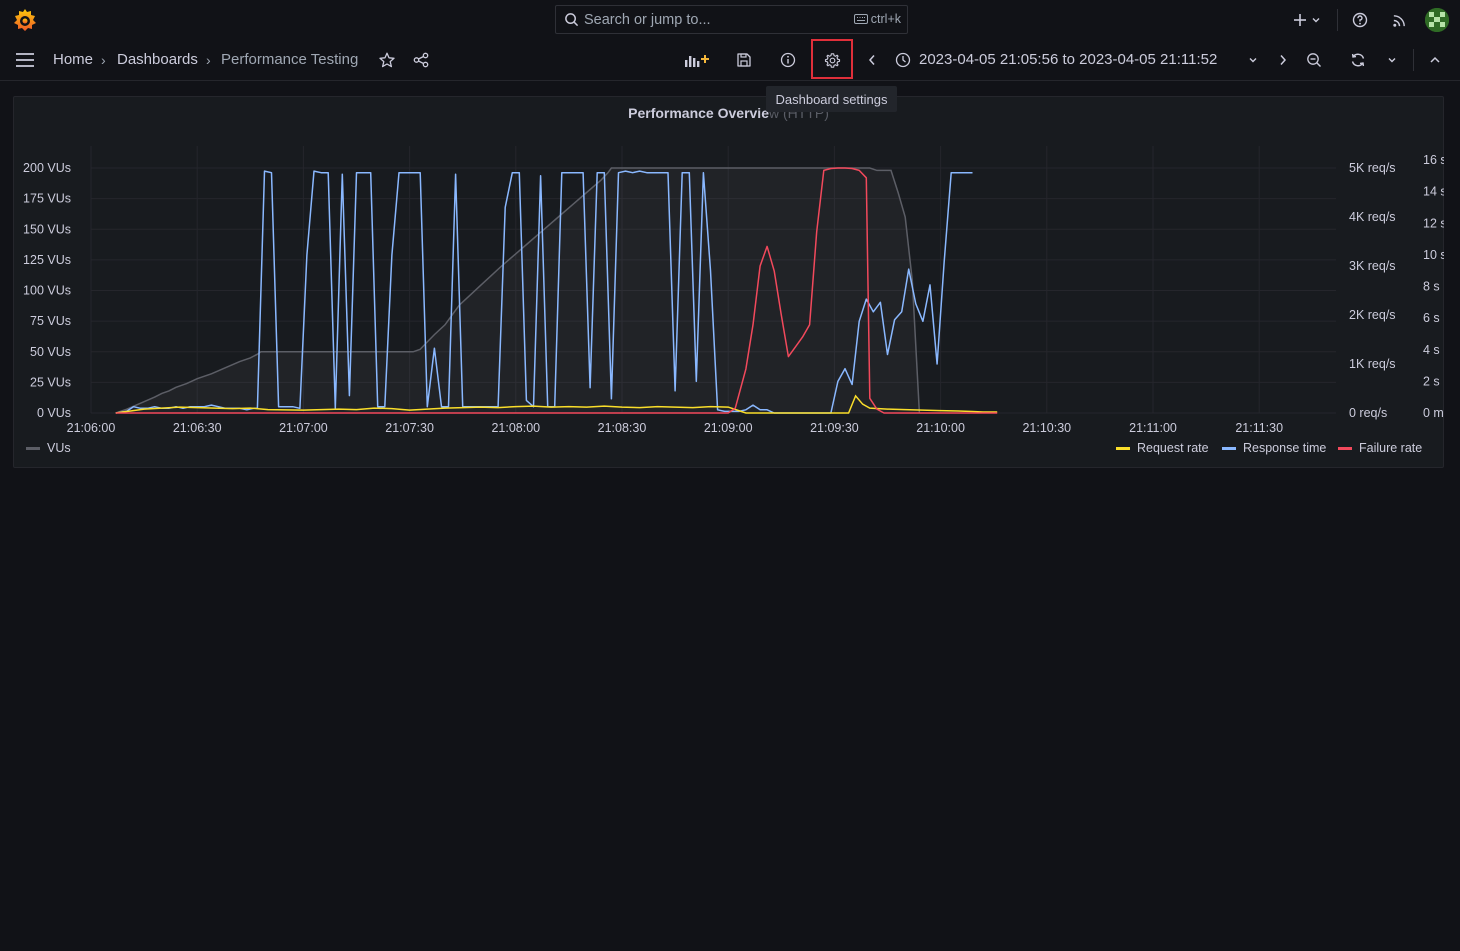 The width and height of the screenshot is (1460, 951). I want to click on legend-label-vus: VUs, so click(59, 448).